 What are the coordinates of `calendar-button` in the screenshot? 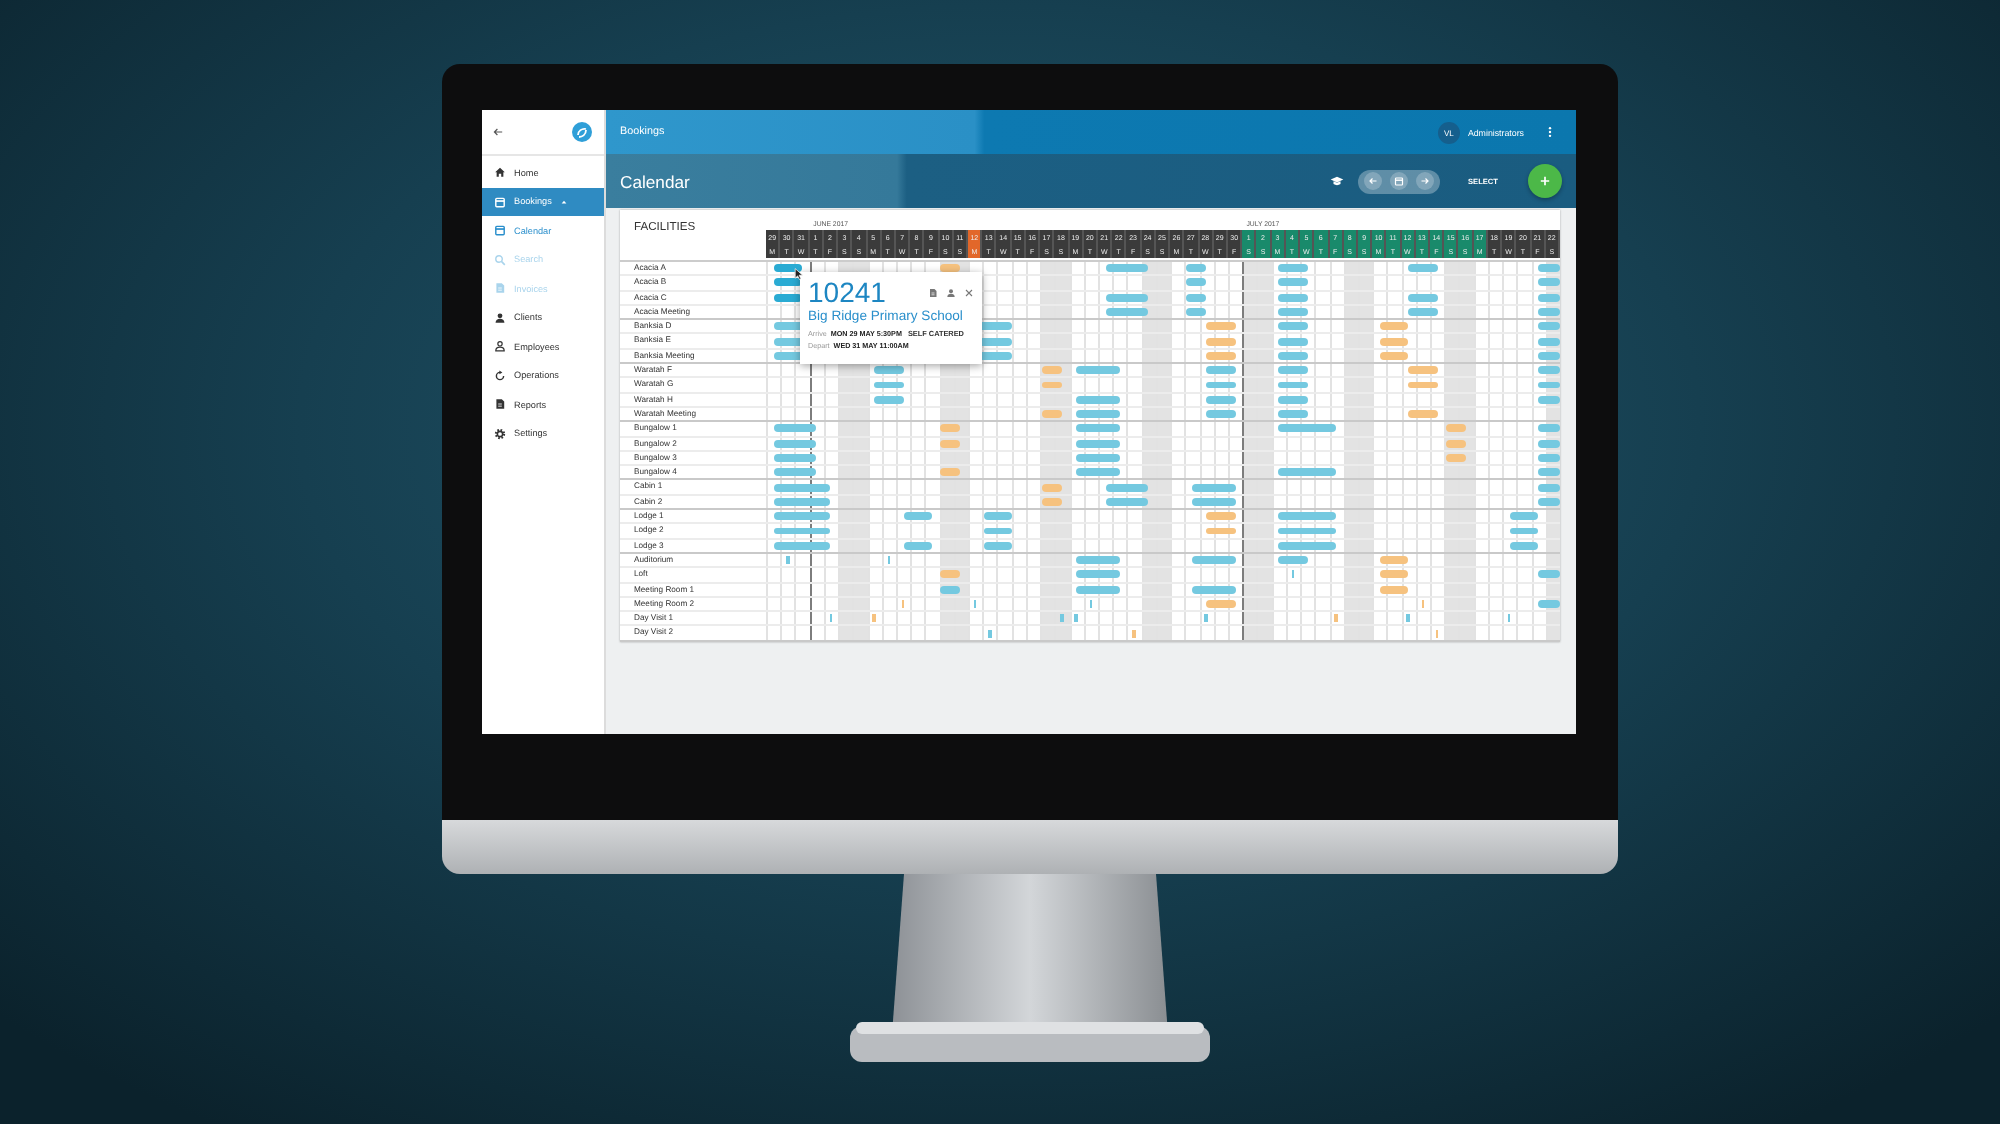 It's located at (1399, 181).